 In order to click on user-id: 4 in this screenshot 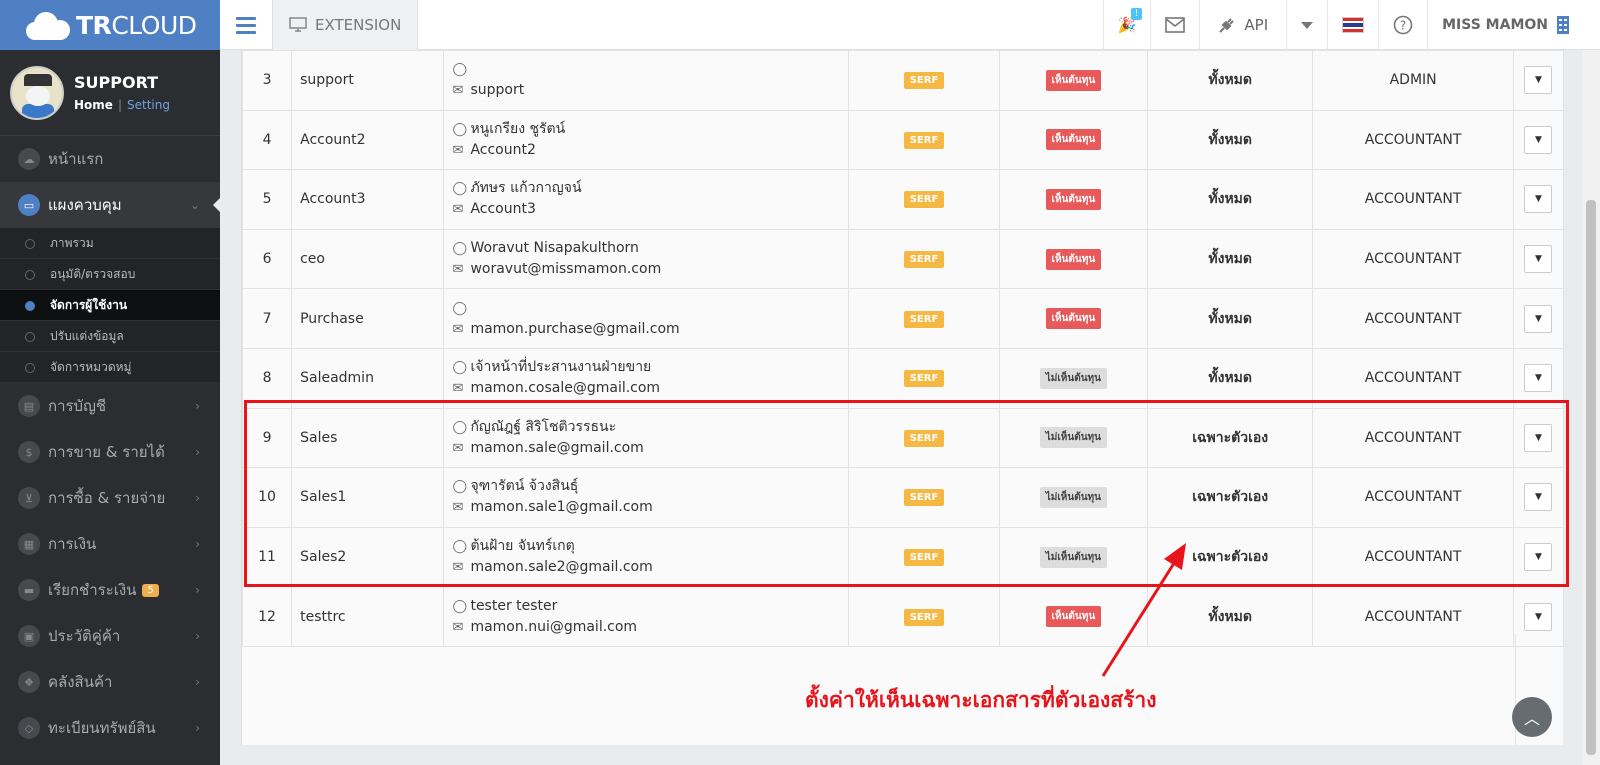, I will do `click(267, 140)`.